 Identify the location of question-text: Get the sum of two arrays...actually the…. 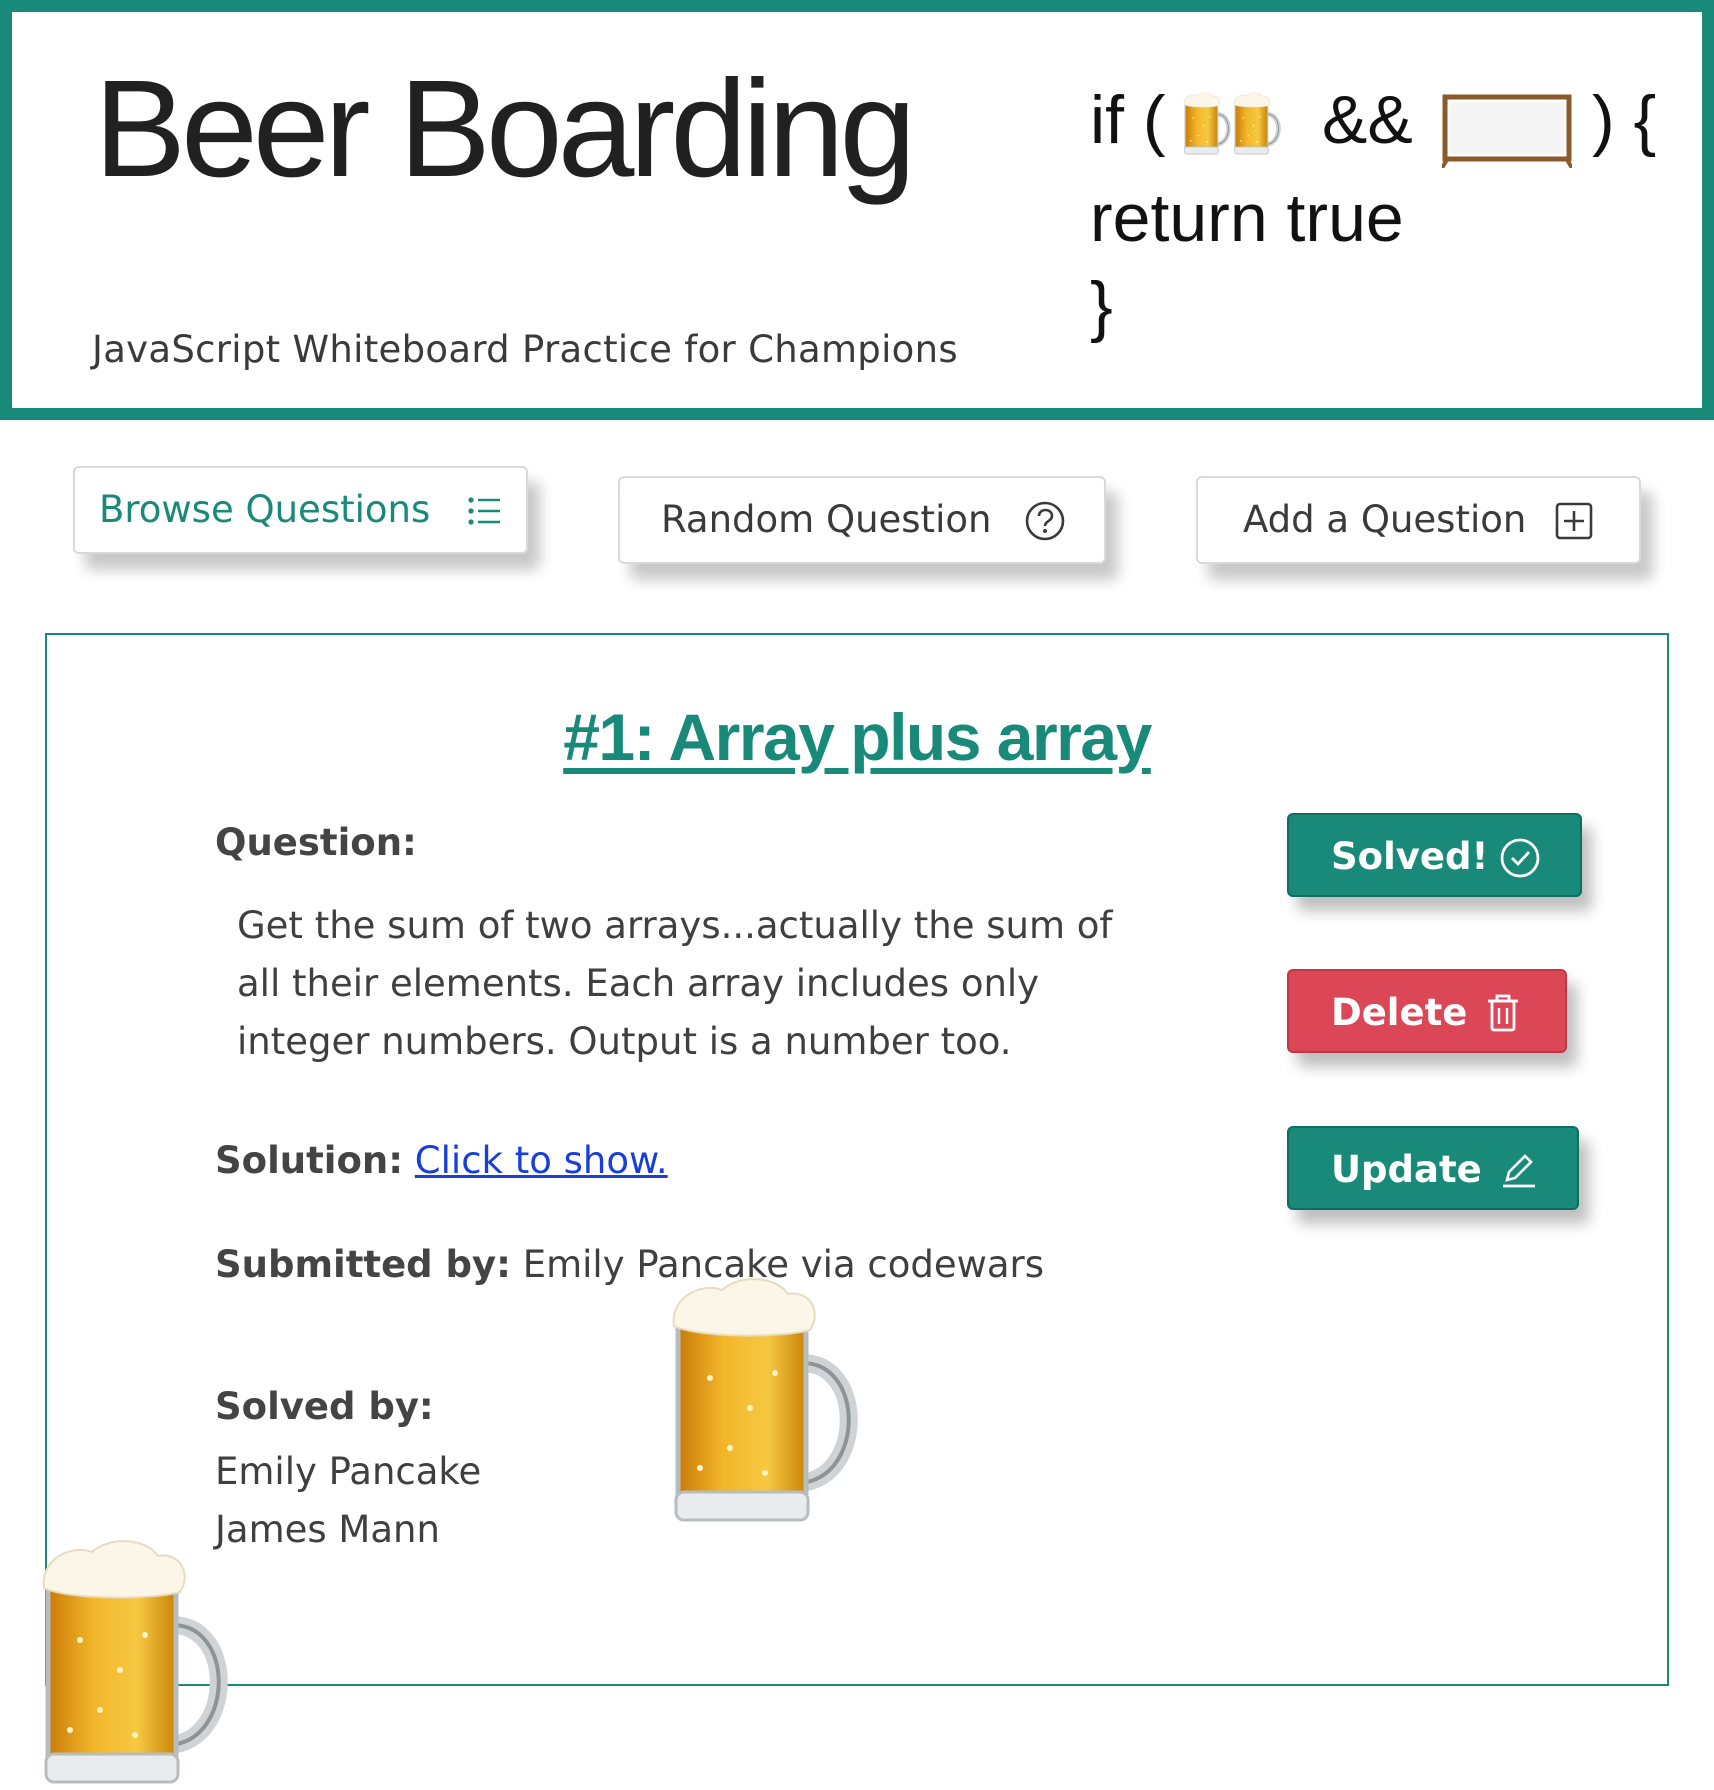
(675, 983).